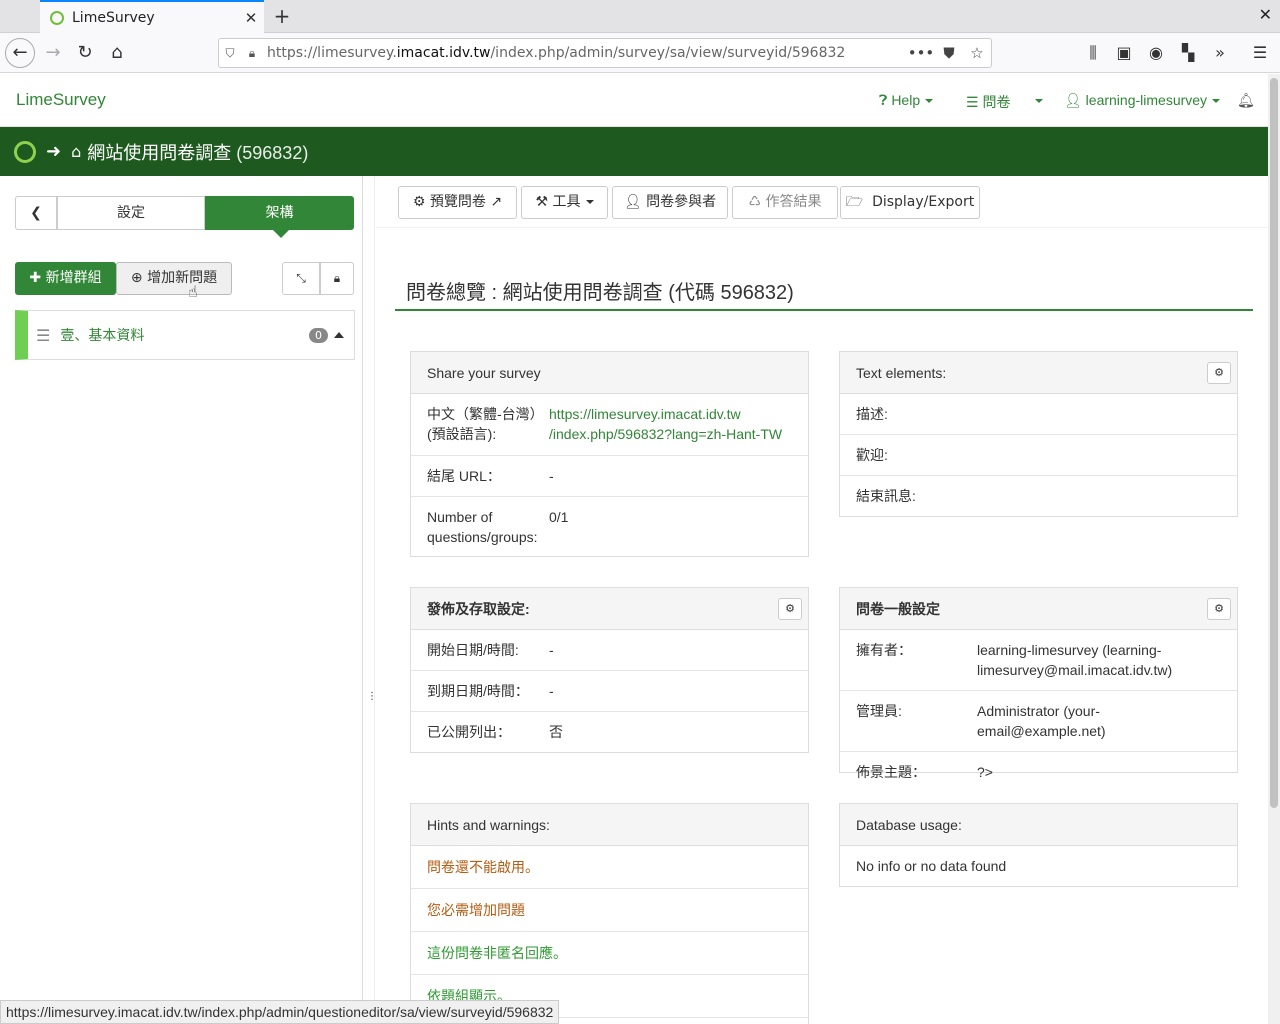  I want to click on question-circle-icon: ❓︎, so click(883, 100).